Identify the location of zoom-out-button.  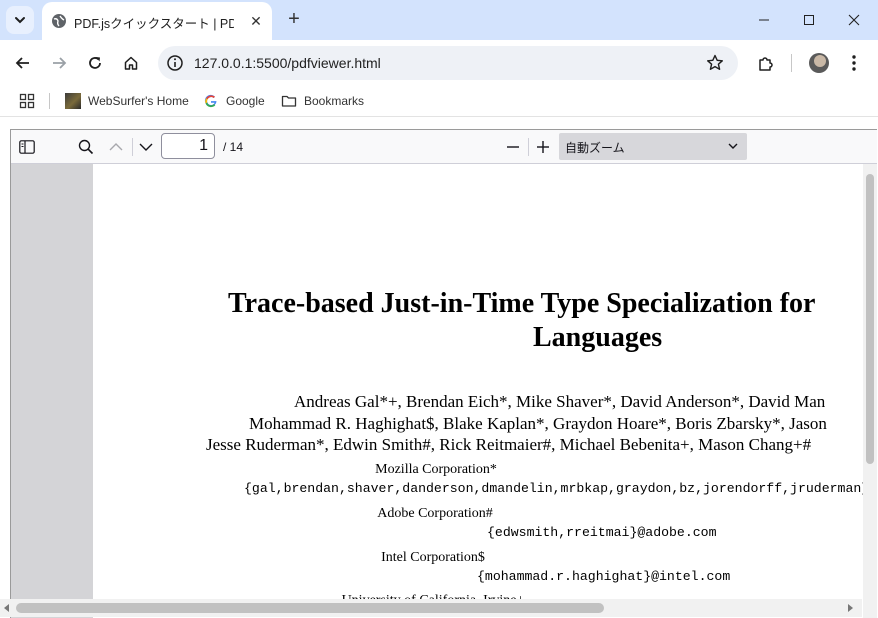
(513, 147).